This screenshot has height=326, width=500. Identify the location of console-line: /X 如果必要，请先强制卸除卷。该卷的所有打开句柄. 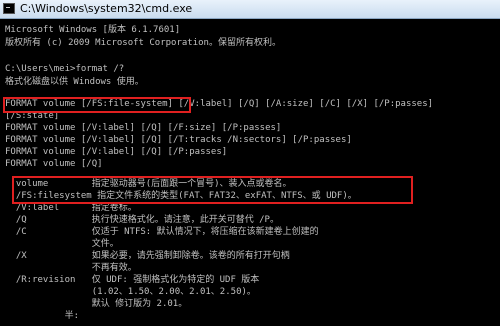
(147, 256).